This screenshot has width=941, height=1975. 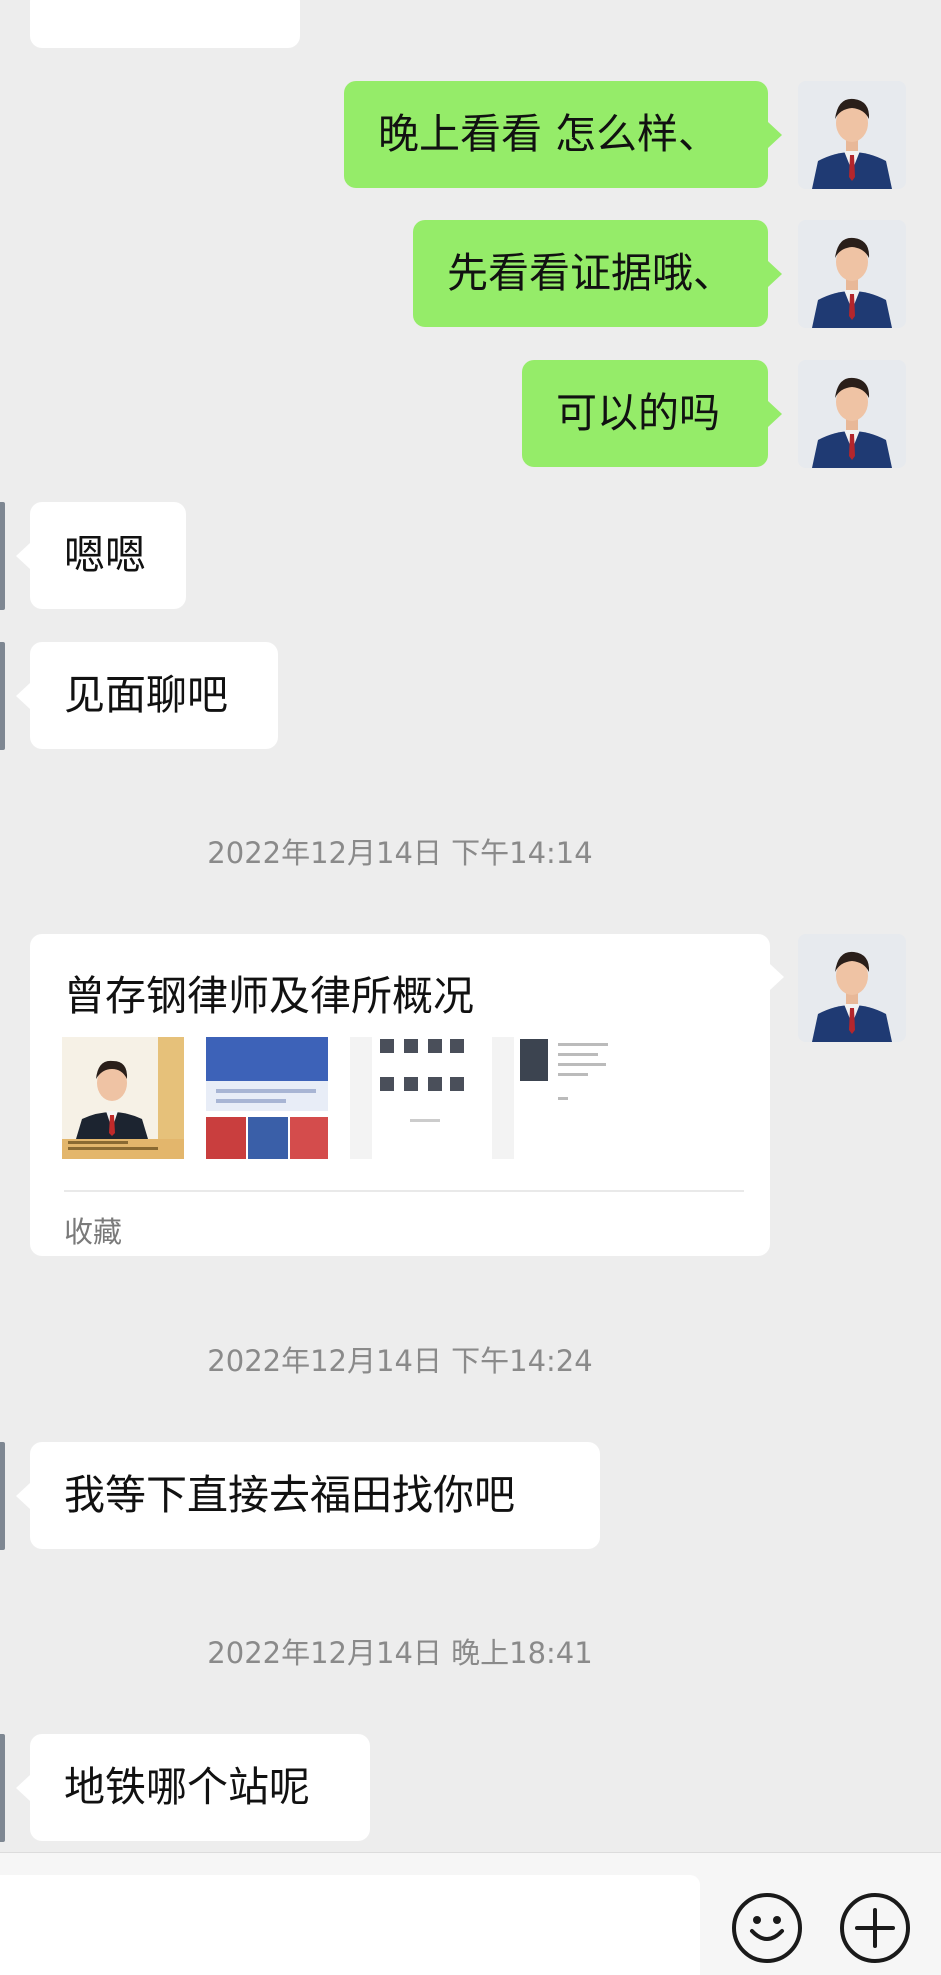 What do you see at coordinates (638, 413) in the screenshot?
I see `message-text: 可以的吗` at bounding box center [638, 413].